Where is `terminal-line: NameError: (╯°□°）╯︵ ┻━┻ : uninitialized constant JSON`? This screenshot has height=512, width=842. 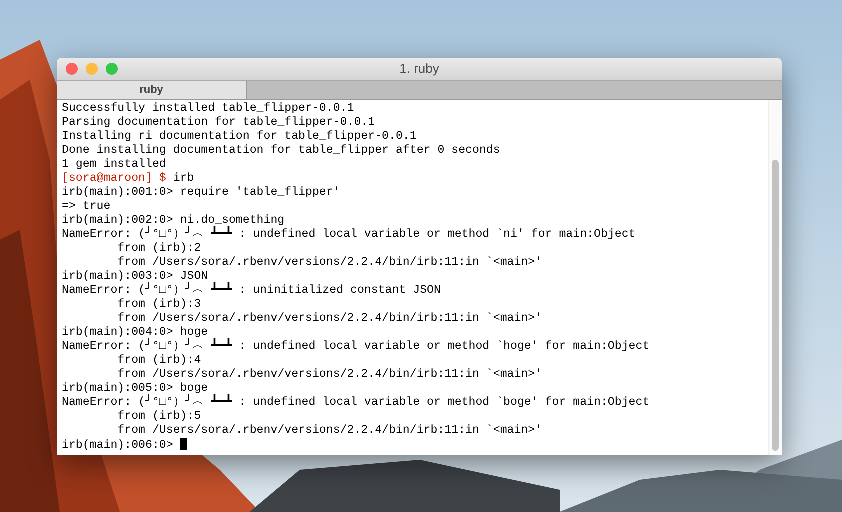 terminal-line: NameError: (╯°□°）╯︵ ┻━┻ : uninitialized constant JSON is located at coordinates (251, 291).